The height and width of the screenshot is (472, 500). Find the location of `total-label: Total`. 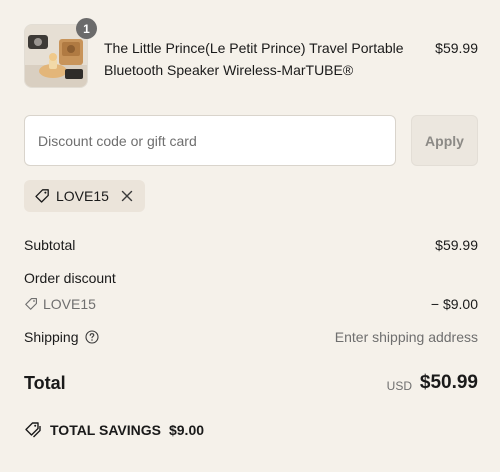

total-label: Total is located at coordinates (45, 383).